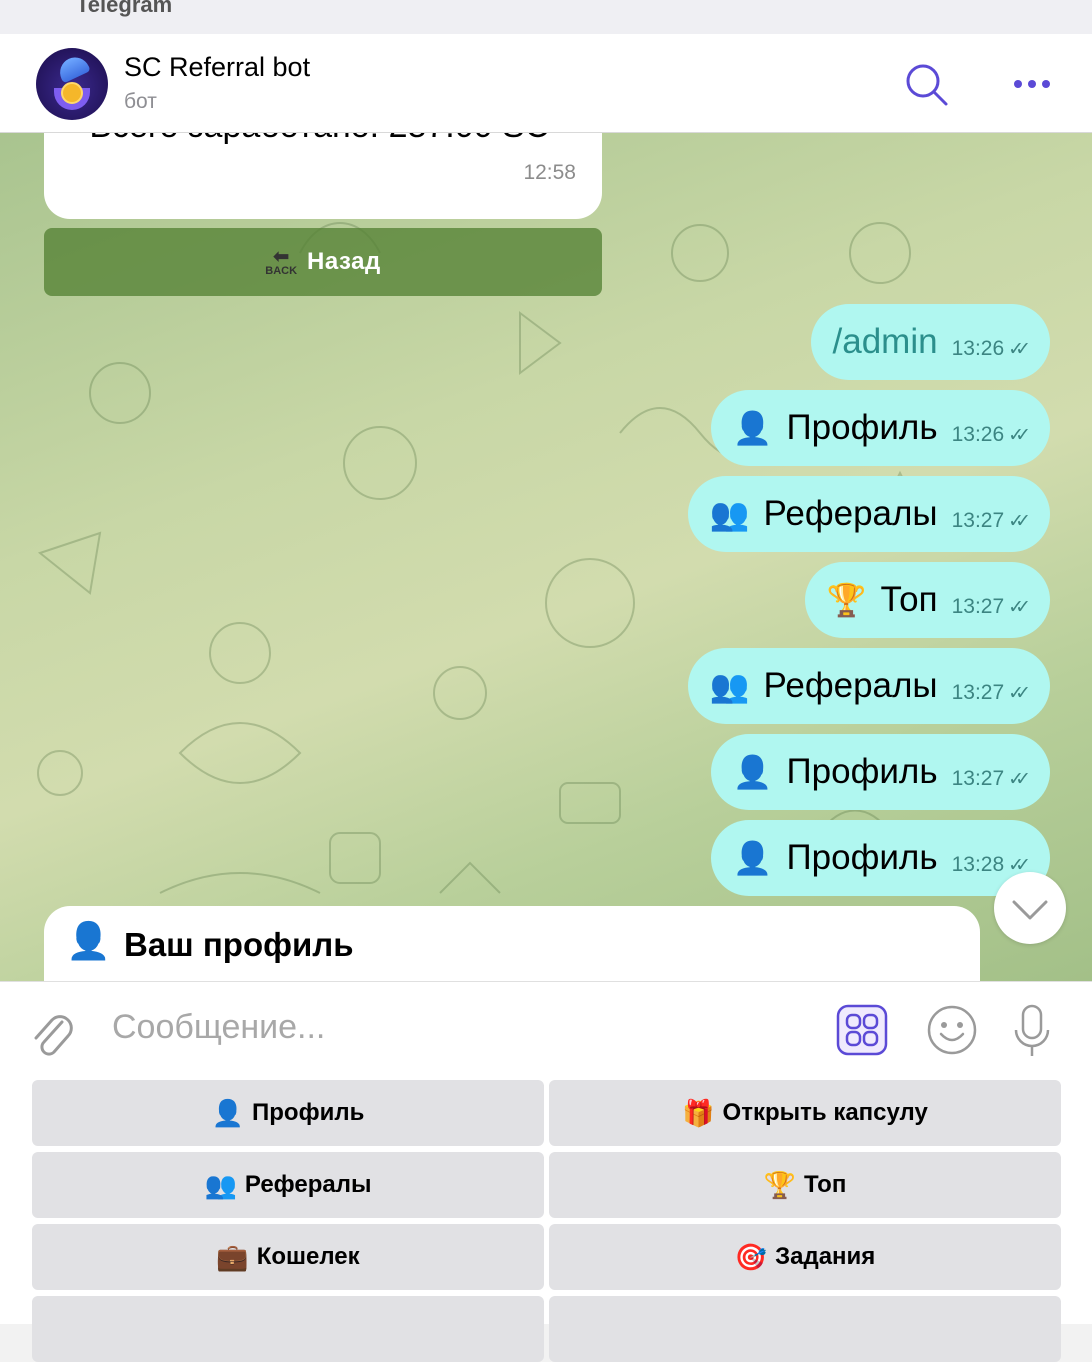 The image size is (1092, 1362). What do you see at coordinates (232, 1256) in the screenshot?
I see `briefcase-emoji-icon: 💼` at bounding box center [232, 1256].